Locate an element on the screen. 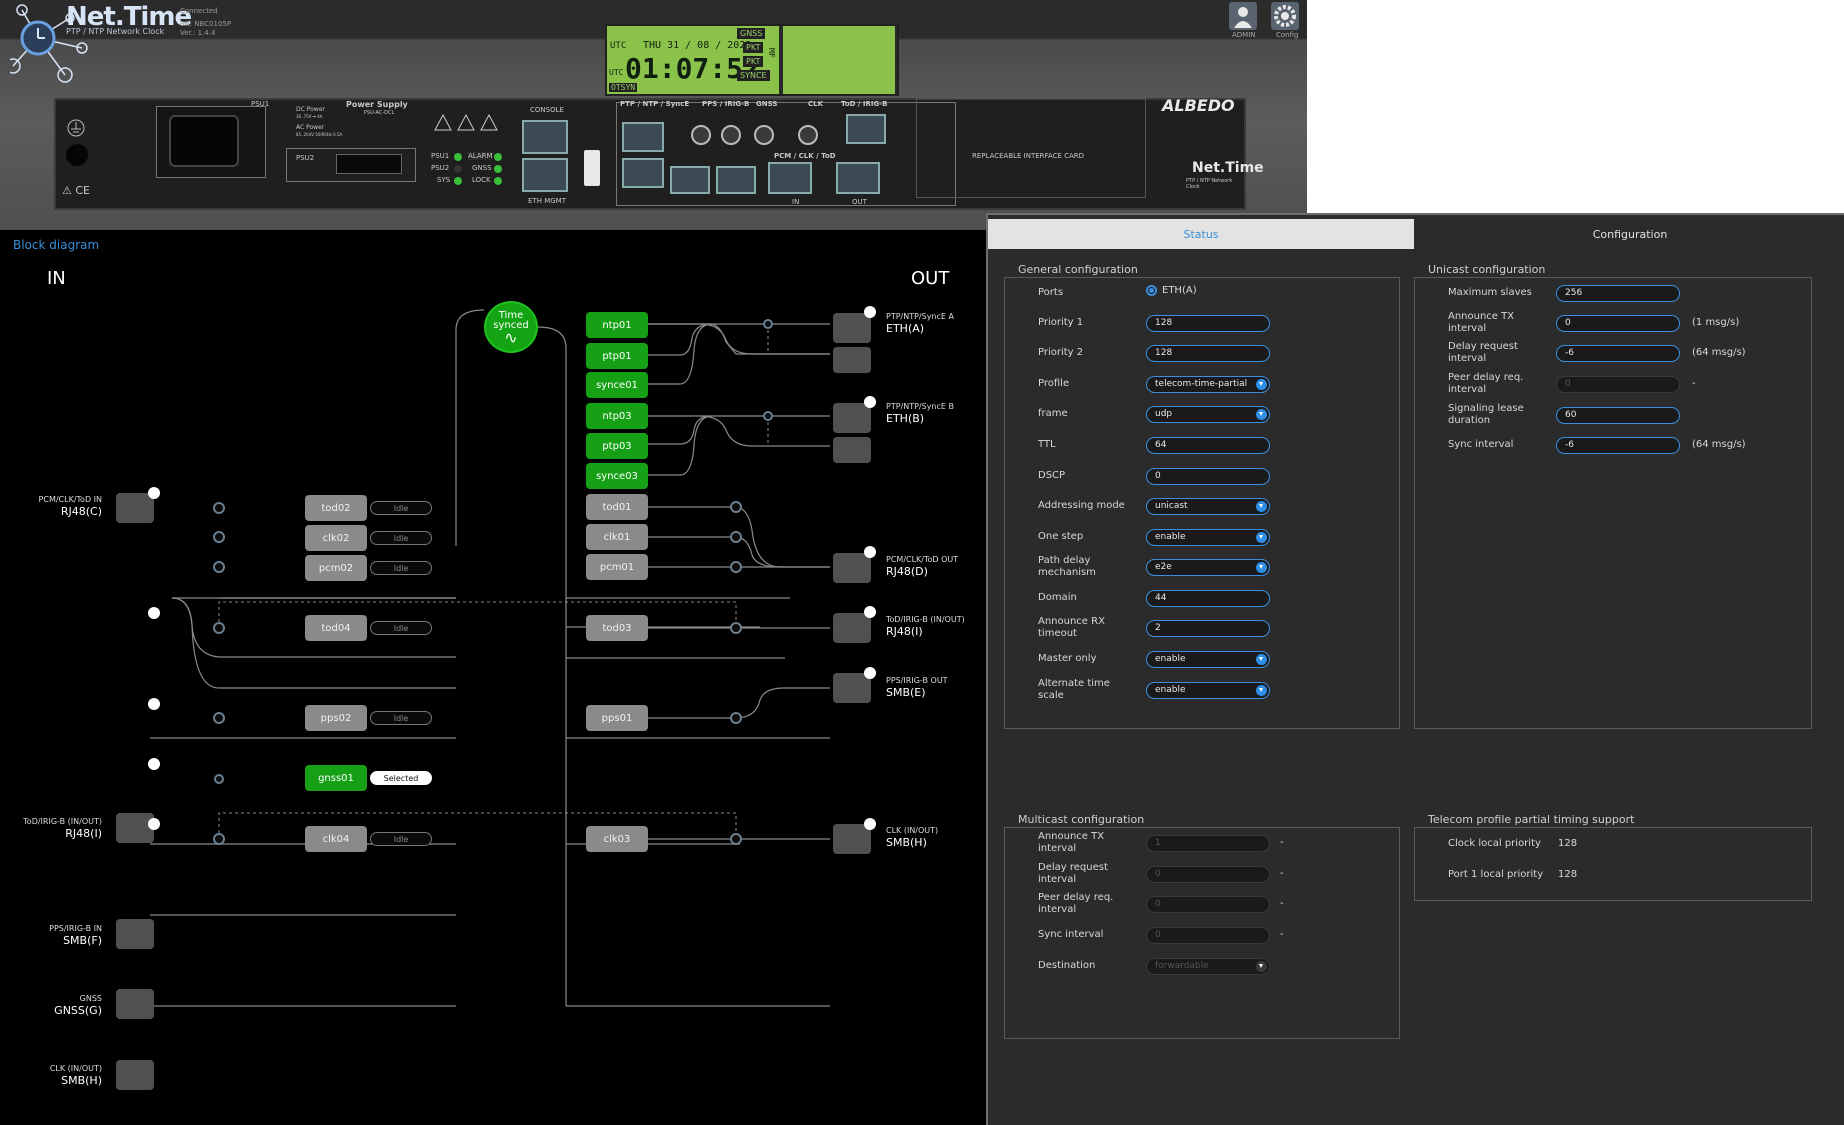 Image resolution: width=1844 pixels, height=1125 pixels. announce-rx-input: 2 is located at coordinates (1208, 628).